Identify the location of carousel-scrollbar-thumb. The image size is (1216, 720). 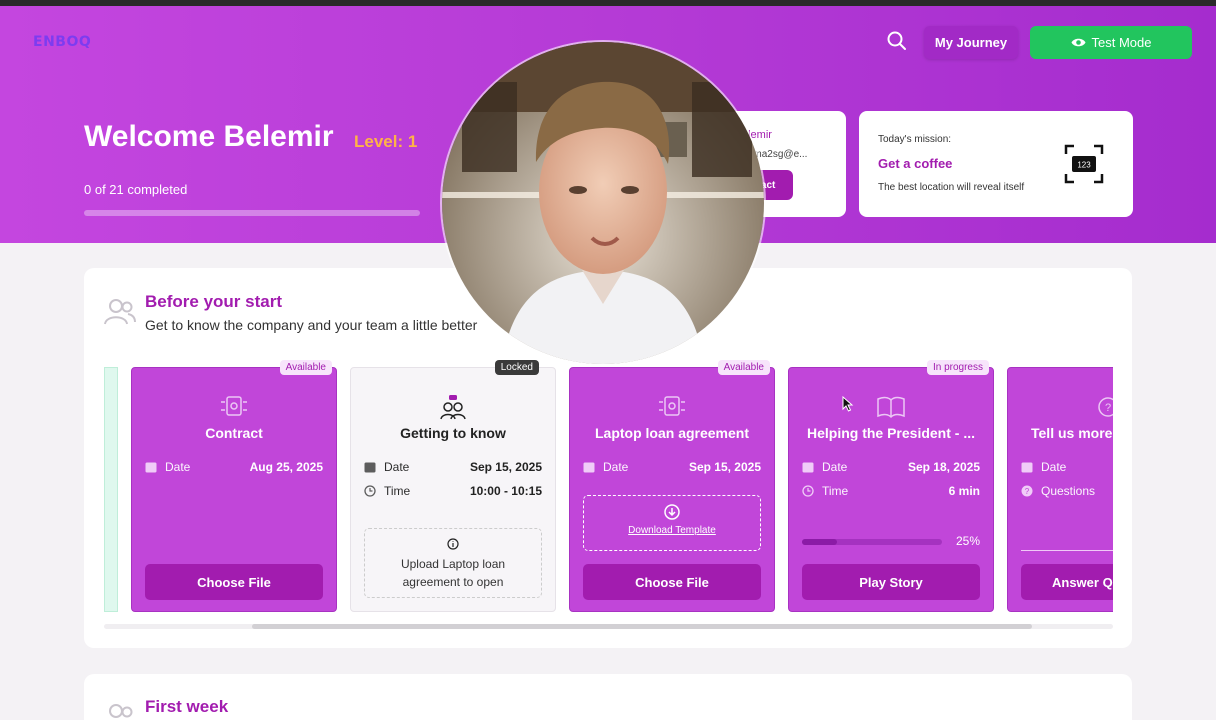
(642, 626).